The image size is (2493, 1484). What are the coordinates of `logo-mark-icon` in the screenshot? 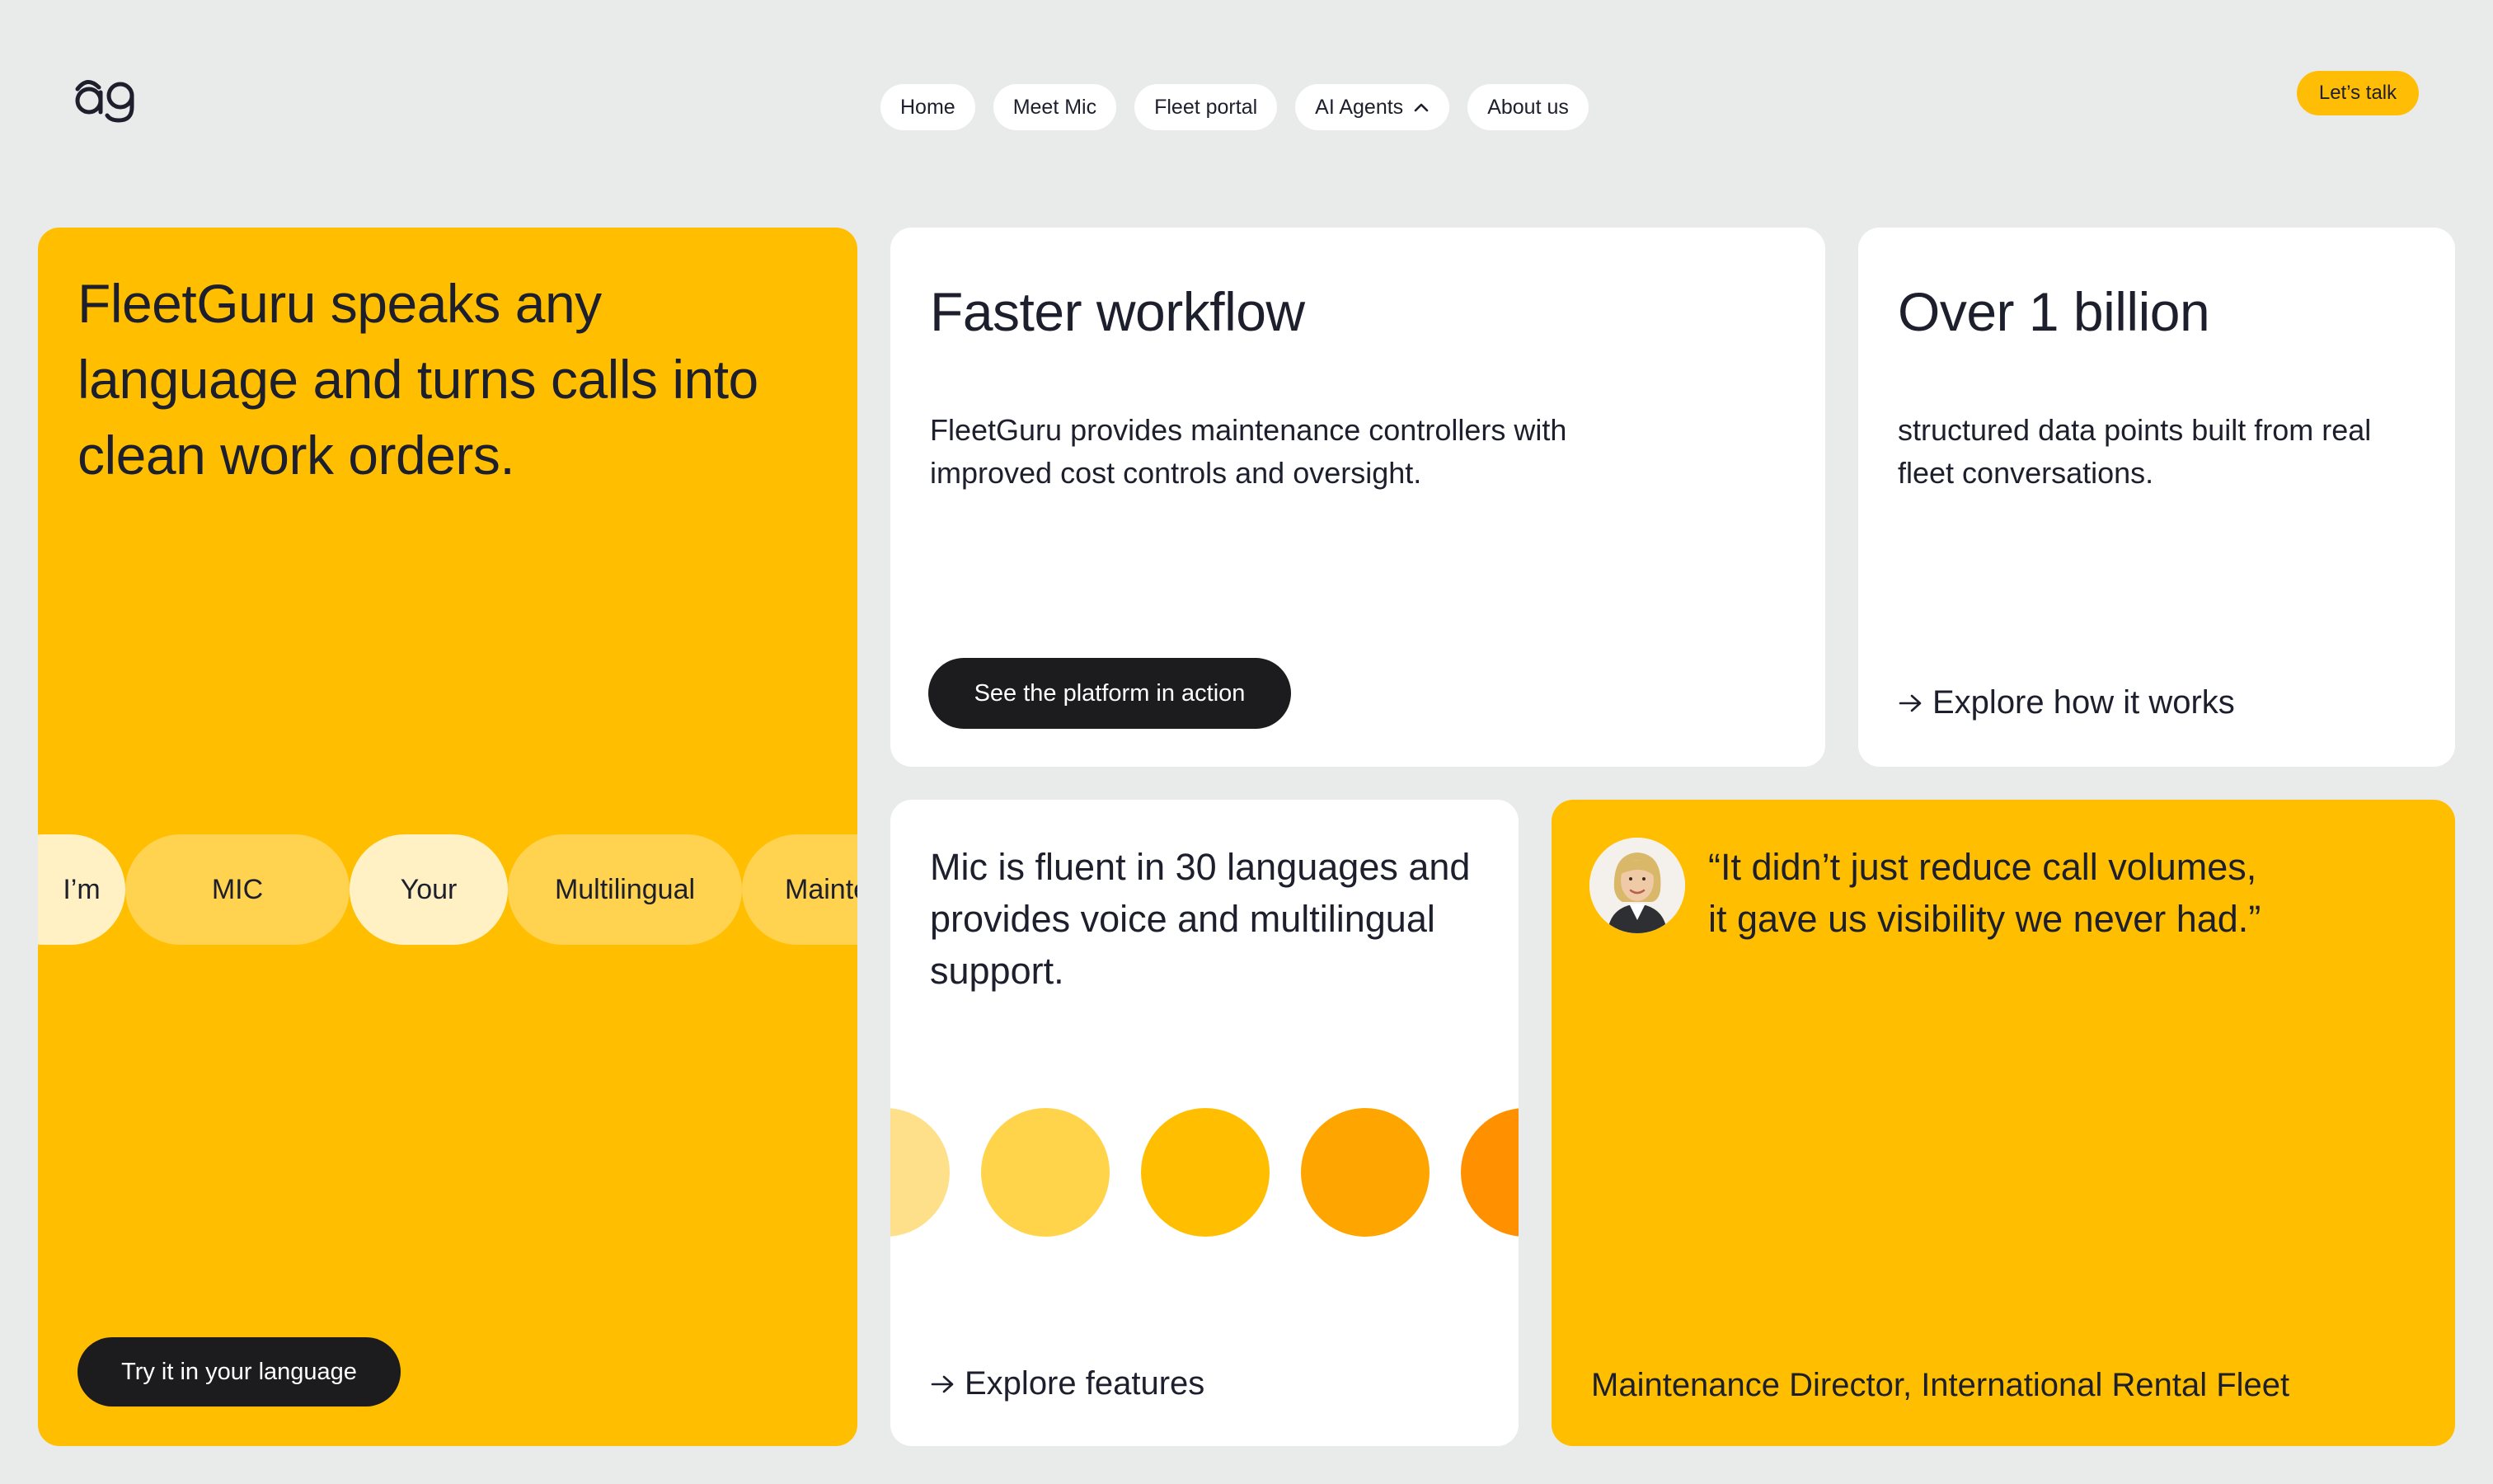 It's located at (104, 101).